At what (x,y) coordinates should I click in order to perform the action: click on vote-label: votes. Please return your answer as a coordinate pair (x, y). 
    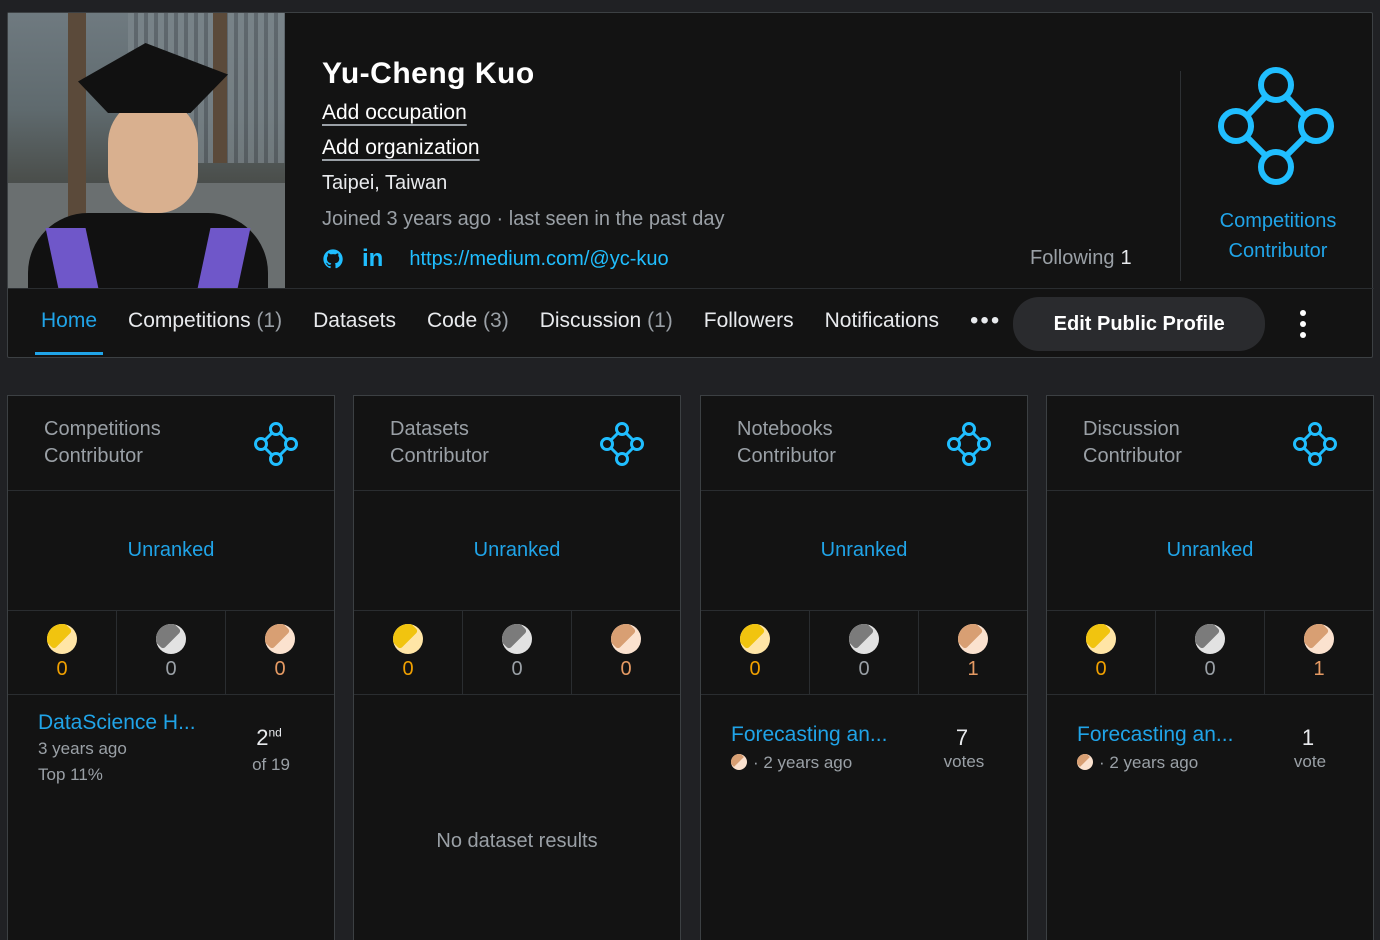
    Looking at the image, I should click on (964, 761).